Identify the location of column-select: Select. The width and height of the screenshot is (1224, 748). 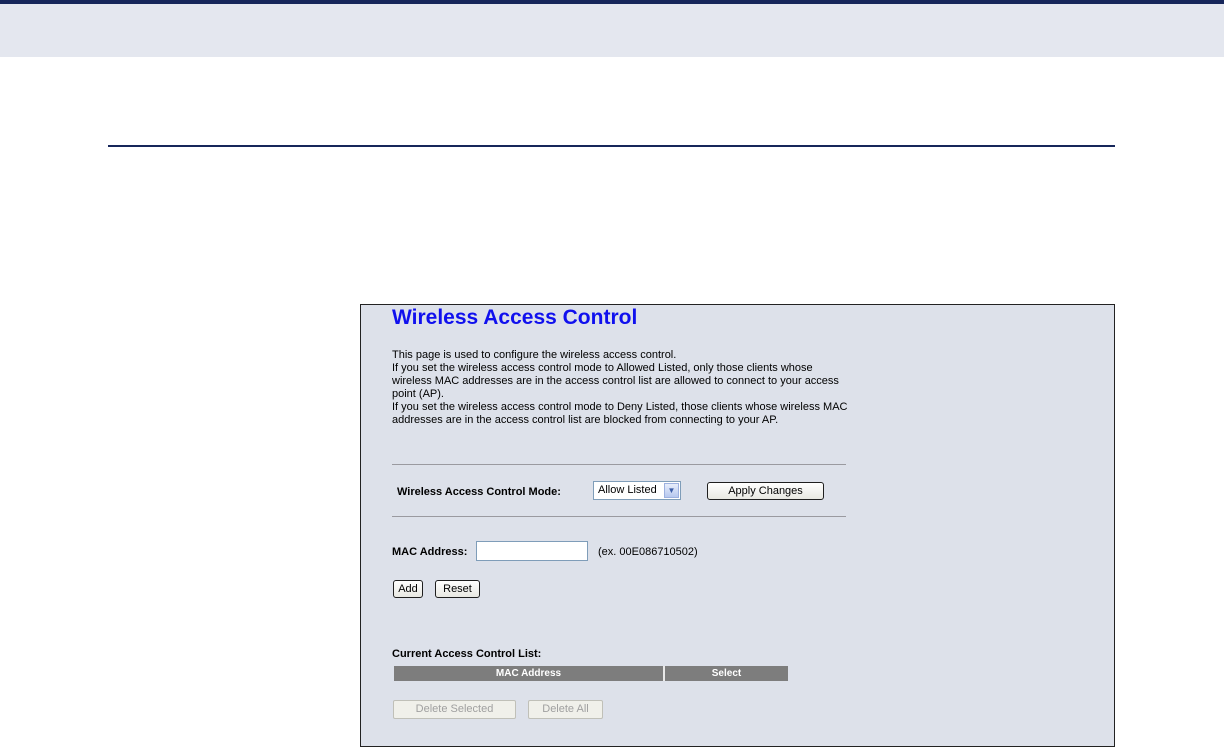
(726, 673).